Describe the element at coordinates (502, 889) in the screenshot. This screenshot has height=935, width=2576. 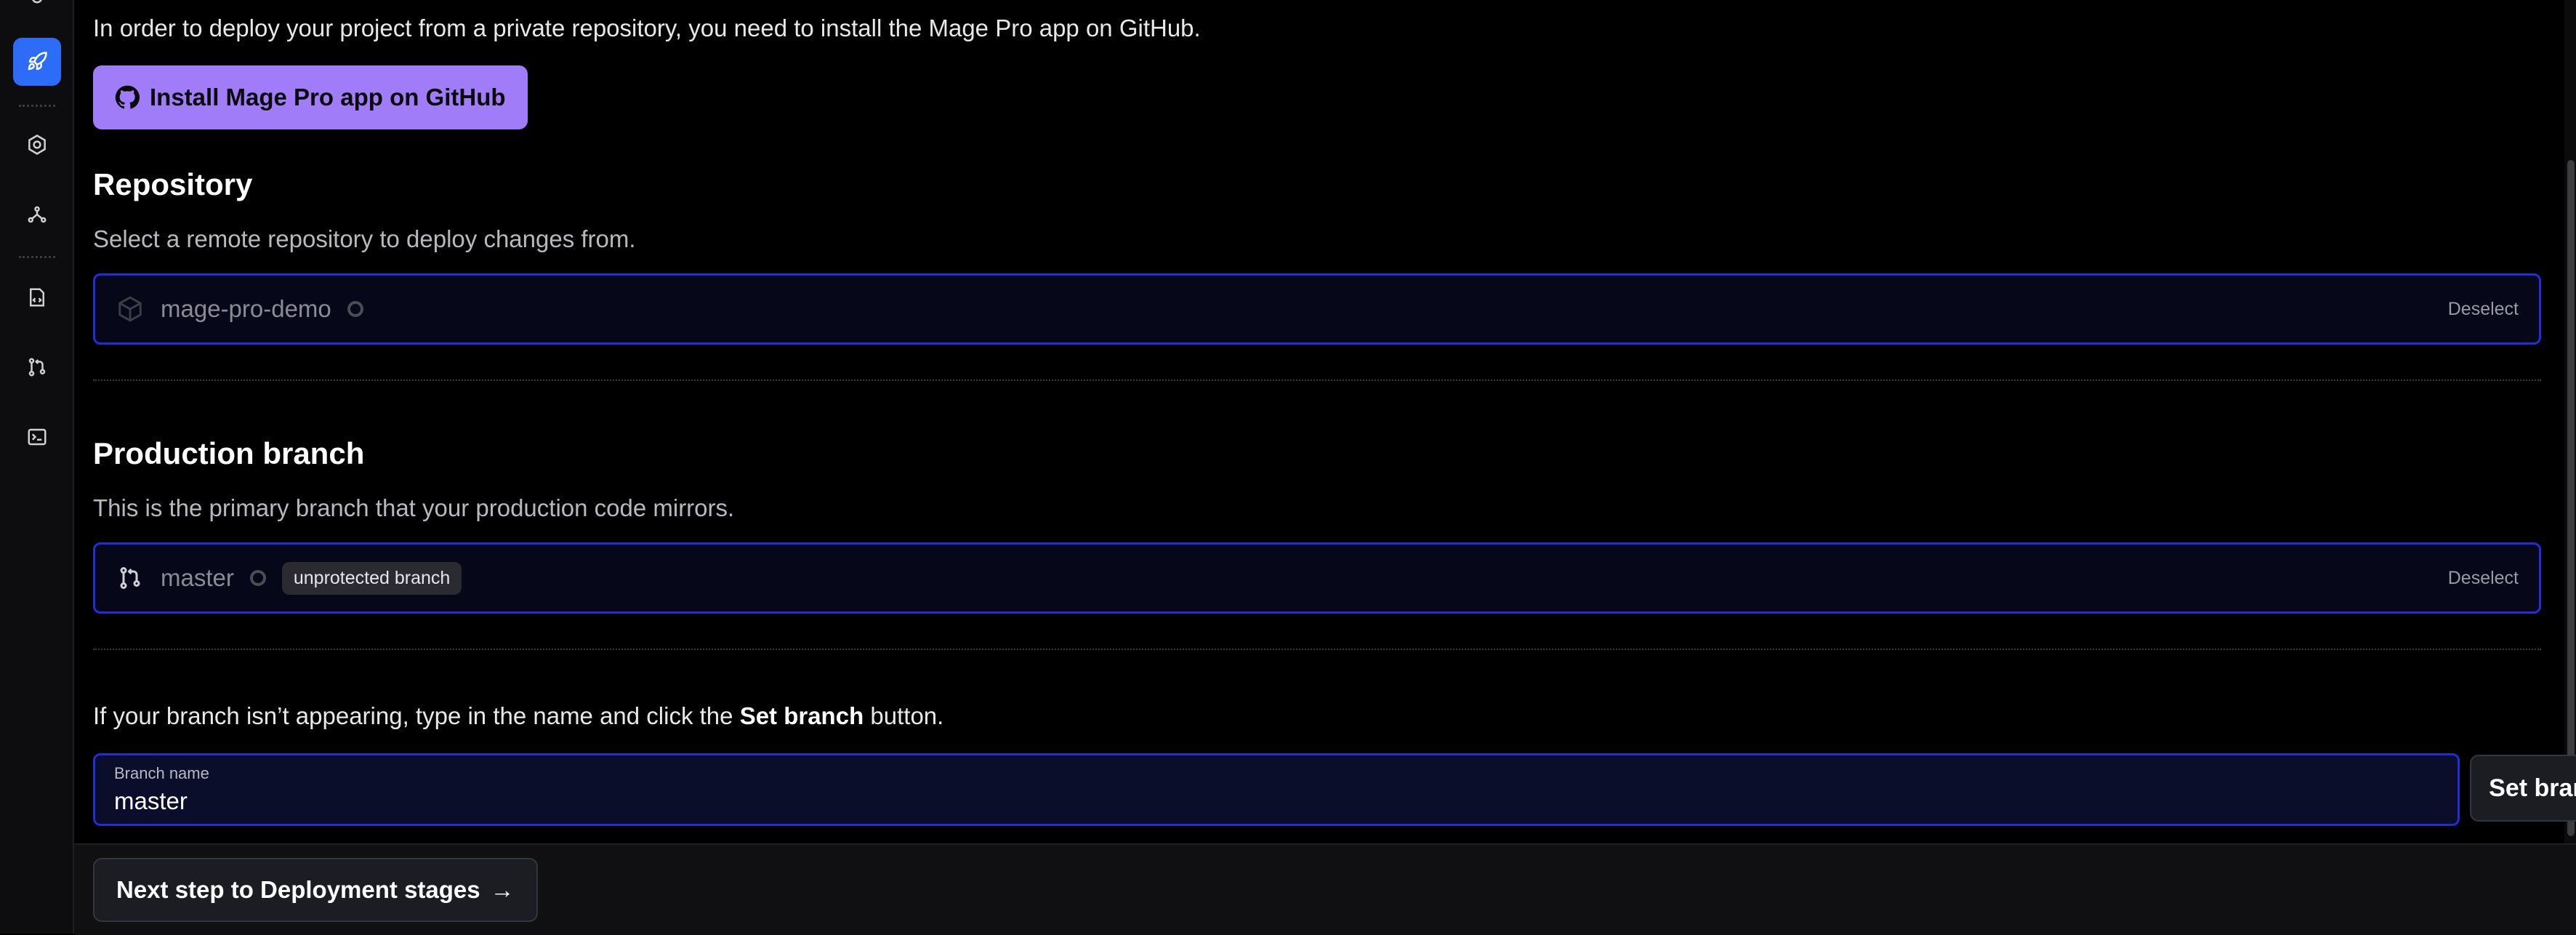
I see `arrow-right-icon: →` at that location.